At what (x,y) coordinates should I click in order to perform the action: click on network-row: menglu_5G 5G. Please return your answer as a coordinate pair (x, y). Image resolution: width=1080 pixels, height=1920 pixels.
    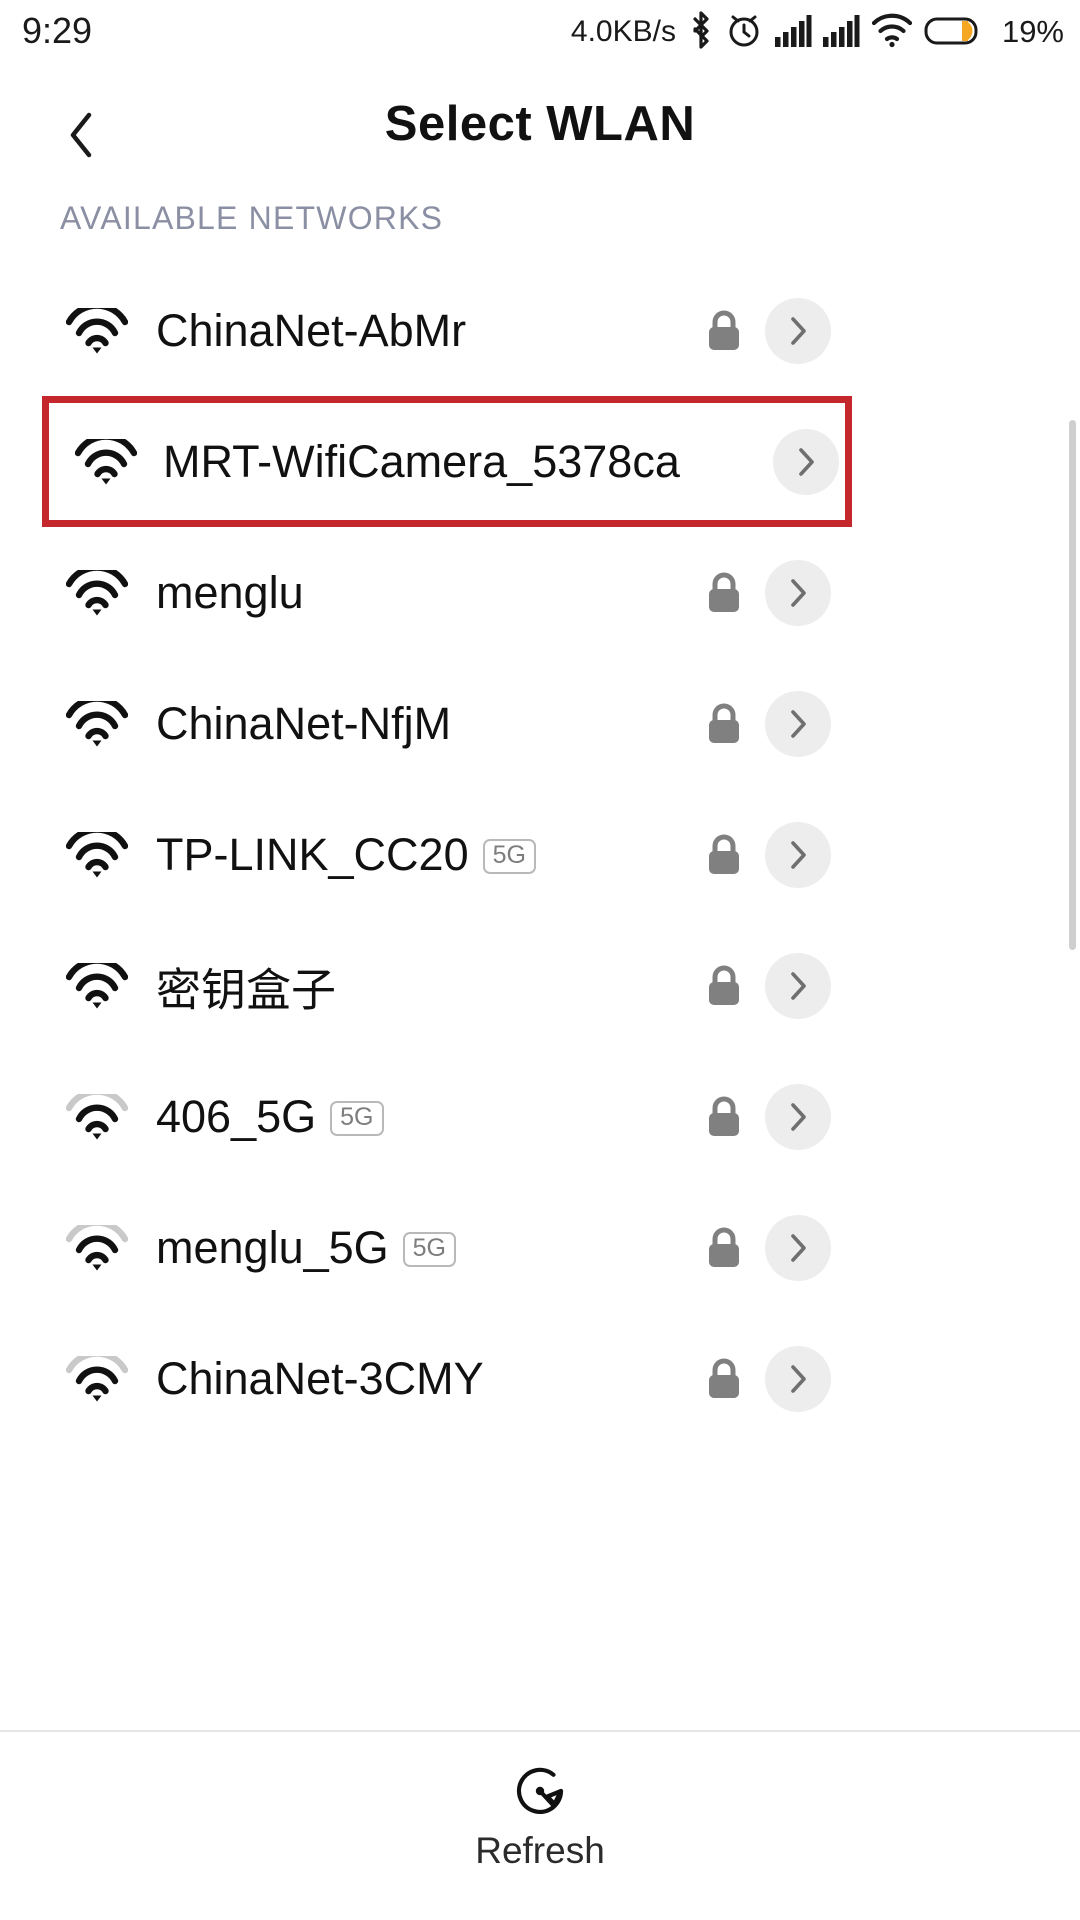
    Looking at the image, I should click on (540, 1247).